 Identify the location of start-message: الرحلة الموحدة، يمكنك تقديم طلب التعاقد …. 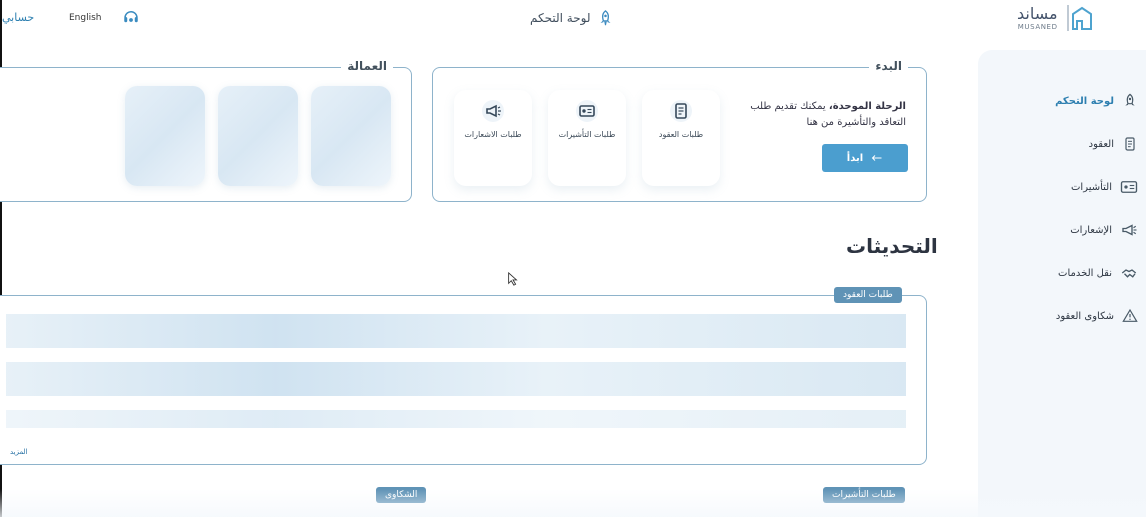
(821, 115).